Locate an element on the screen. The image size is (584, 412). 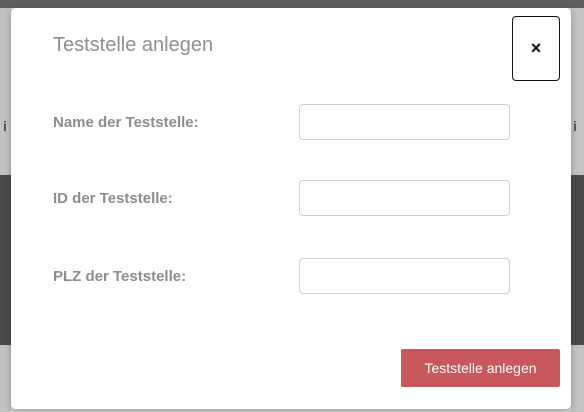
name-row: Name der Teststelle: is located at coordinates (288, 123).